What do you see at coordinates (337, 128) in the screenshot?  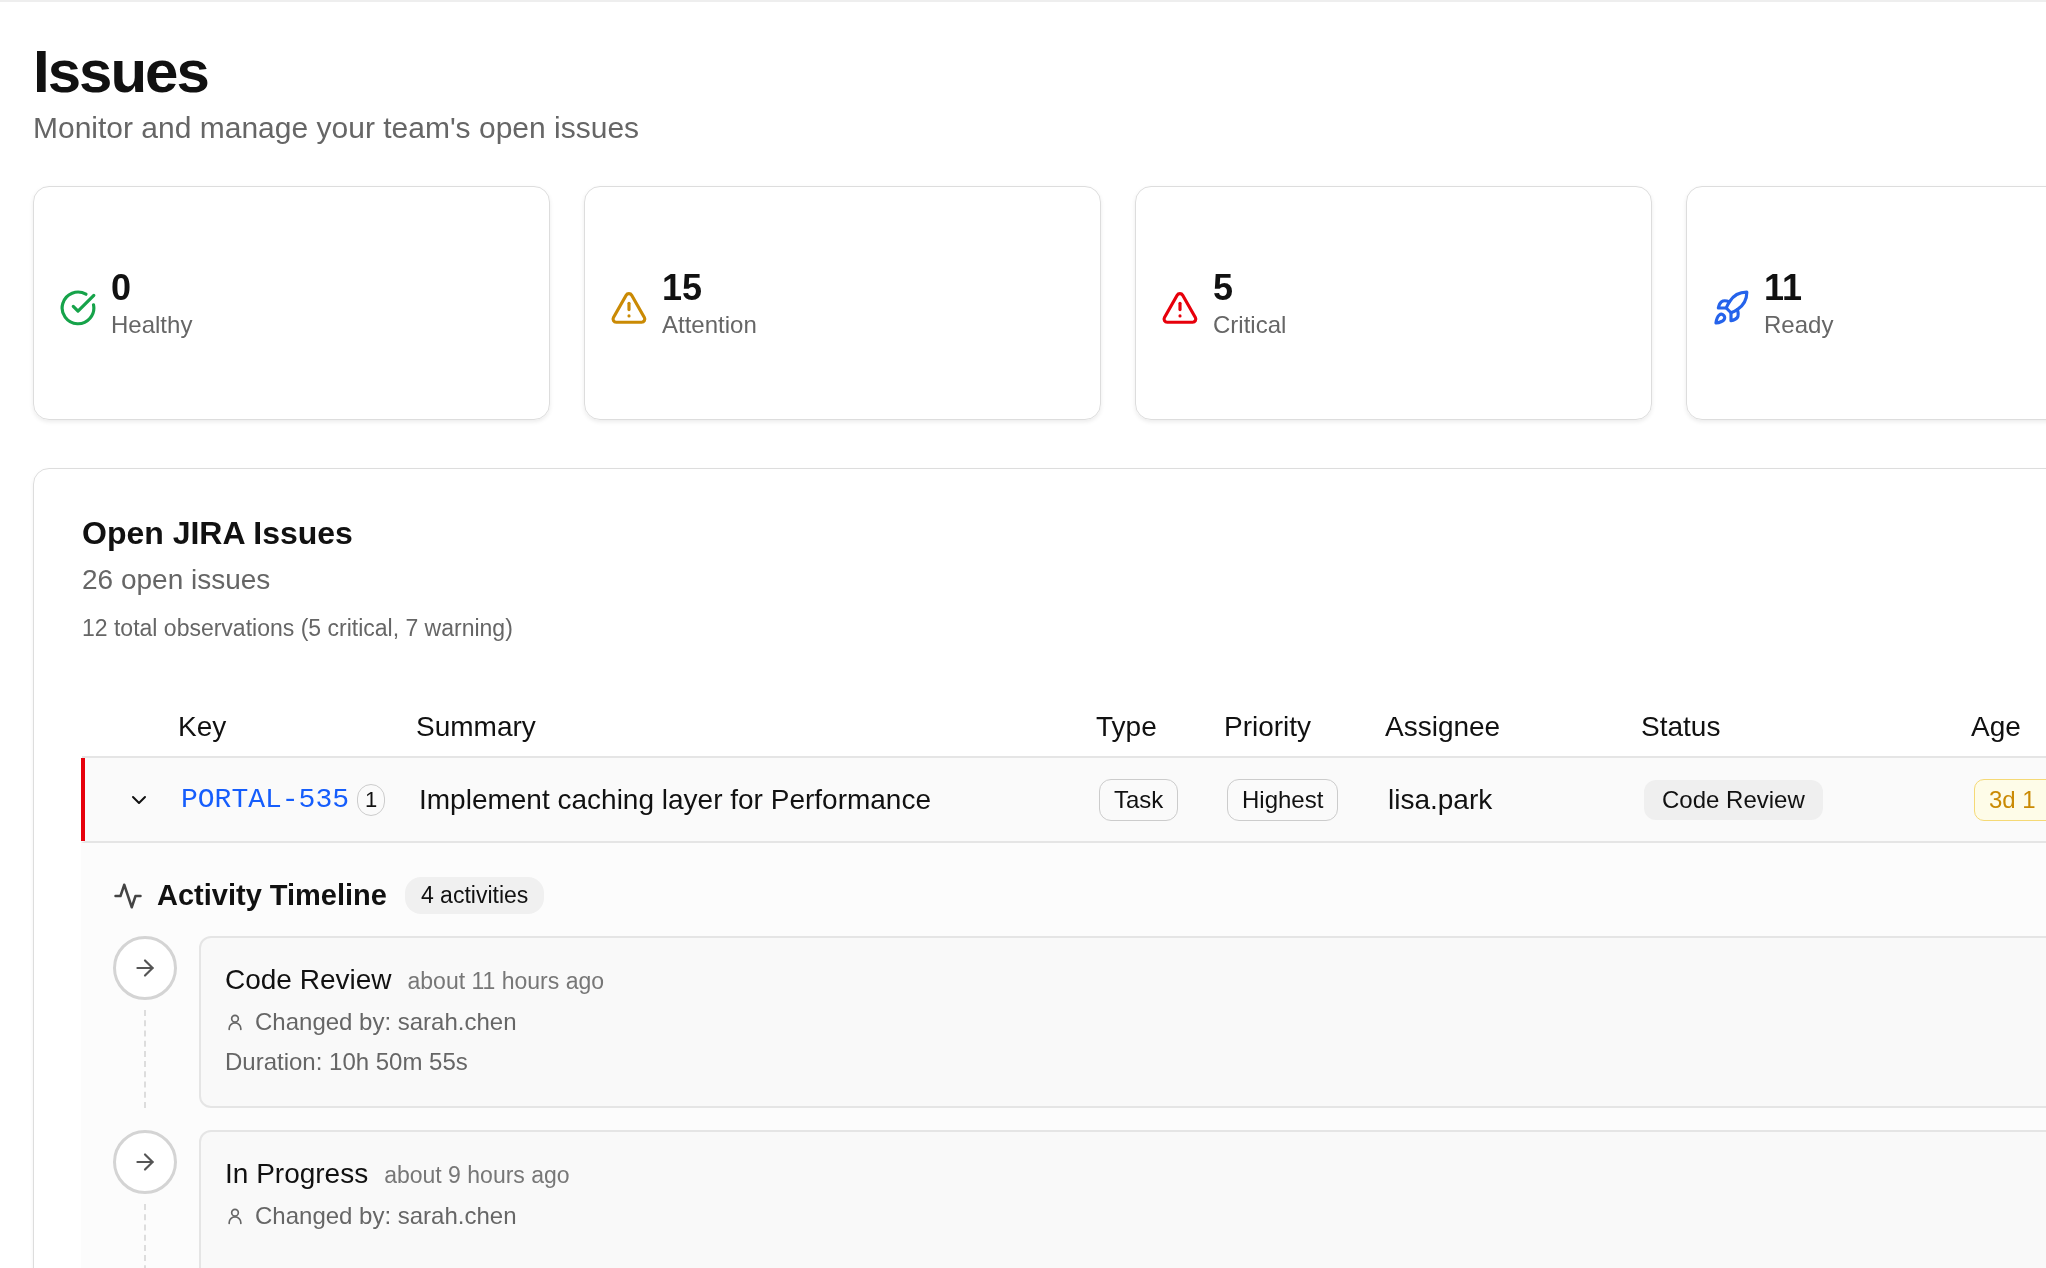 I see `page-subtitle: Monitor and manage your team's open issues` at bounding box center [337, 128].